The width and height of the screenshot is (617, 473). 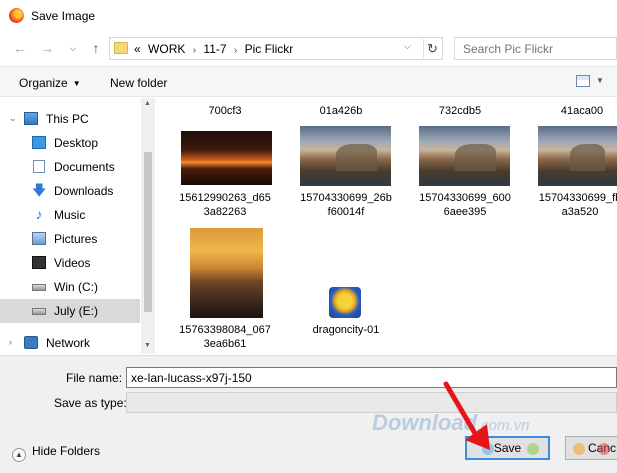 I want to click on music-icon: ♪, so click(x=39, y=214).